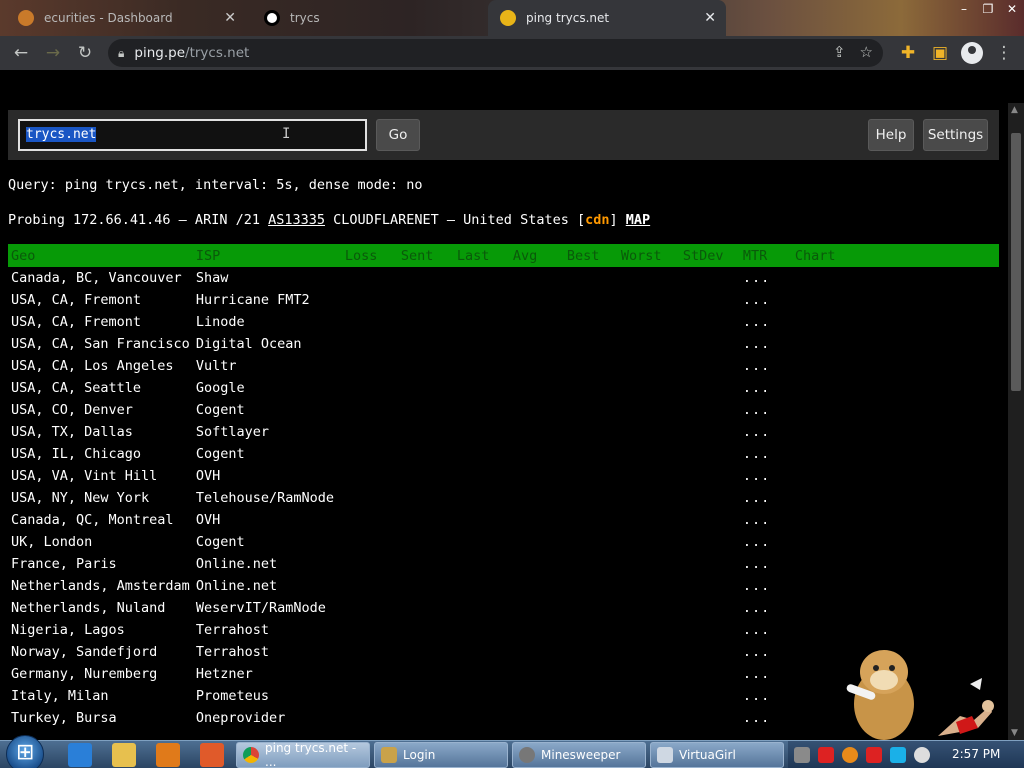  I want to click on tab-trycs: trycs, so click(367, 18).